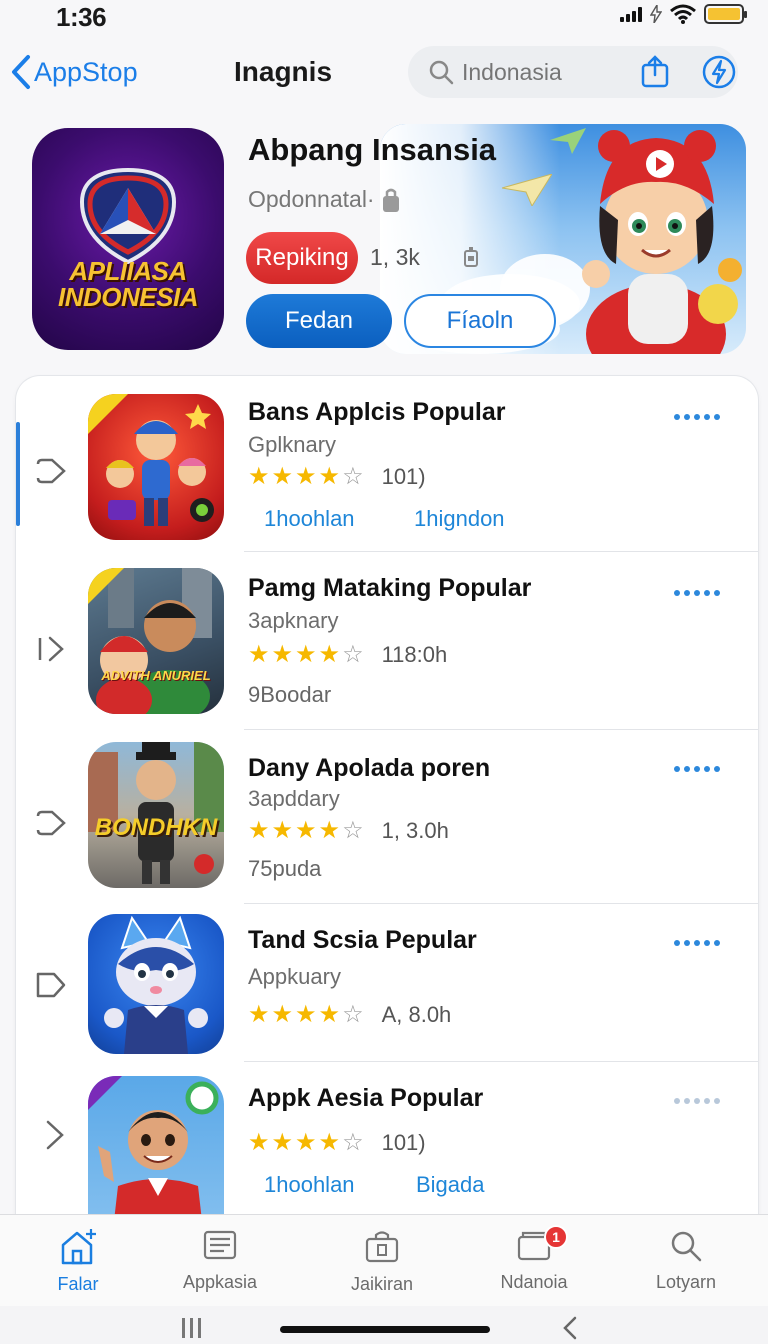 The height and width of the screenshot is (1344, 768). What do you see at coordinates (293, 620) in the screenshot?
I see `app-category: 3apknary` at bounding box center [293, 620].